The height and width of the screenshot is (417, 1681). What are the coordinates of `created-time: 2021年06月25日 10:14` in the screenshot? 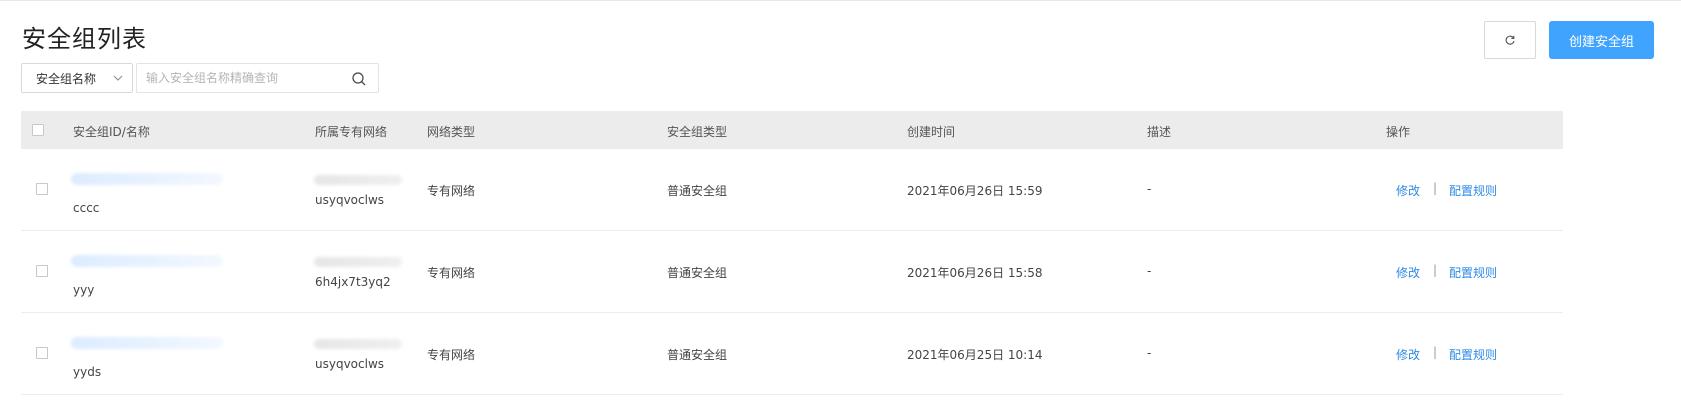 It's located at (975, 355).